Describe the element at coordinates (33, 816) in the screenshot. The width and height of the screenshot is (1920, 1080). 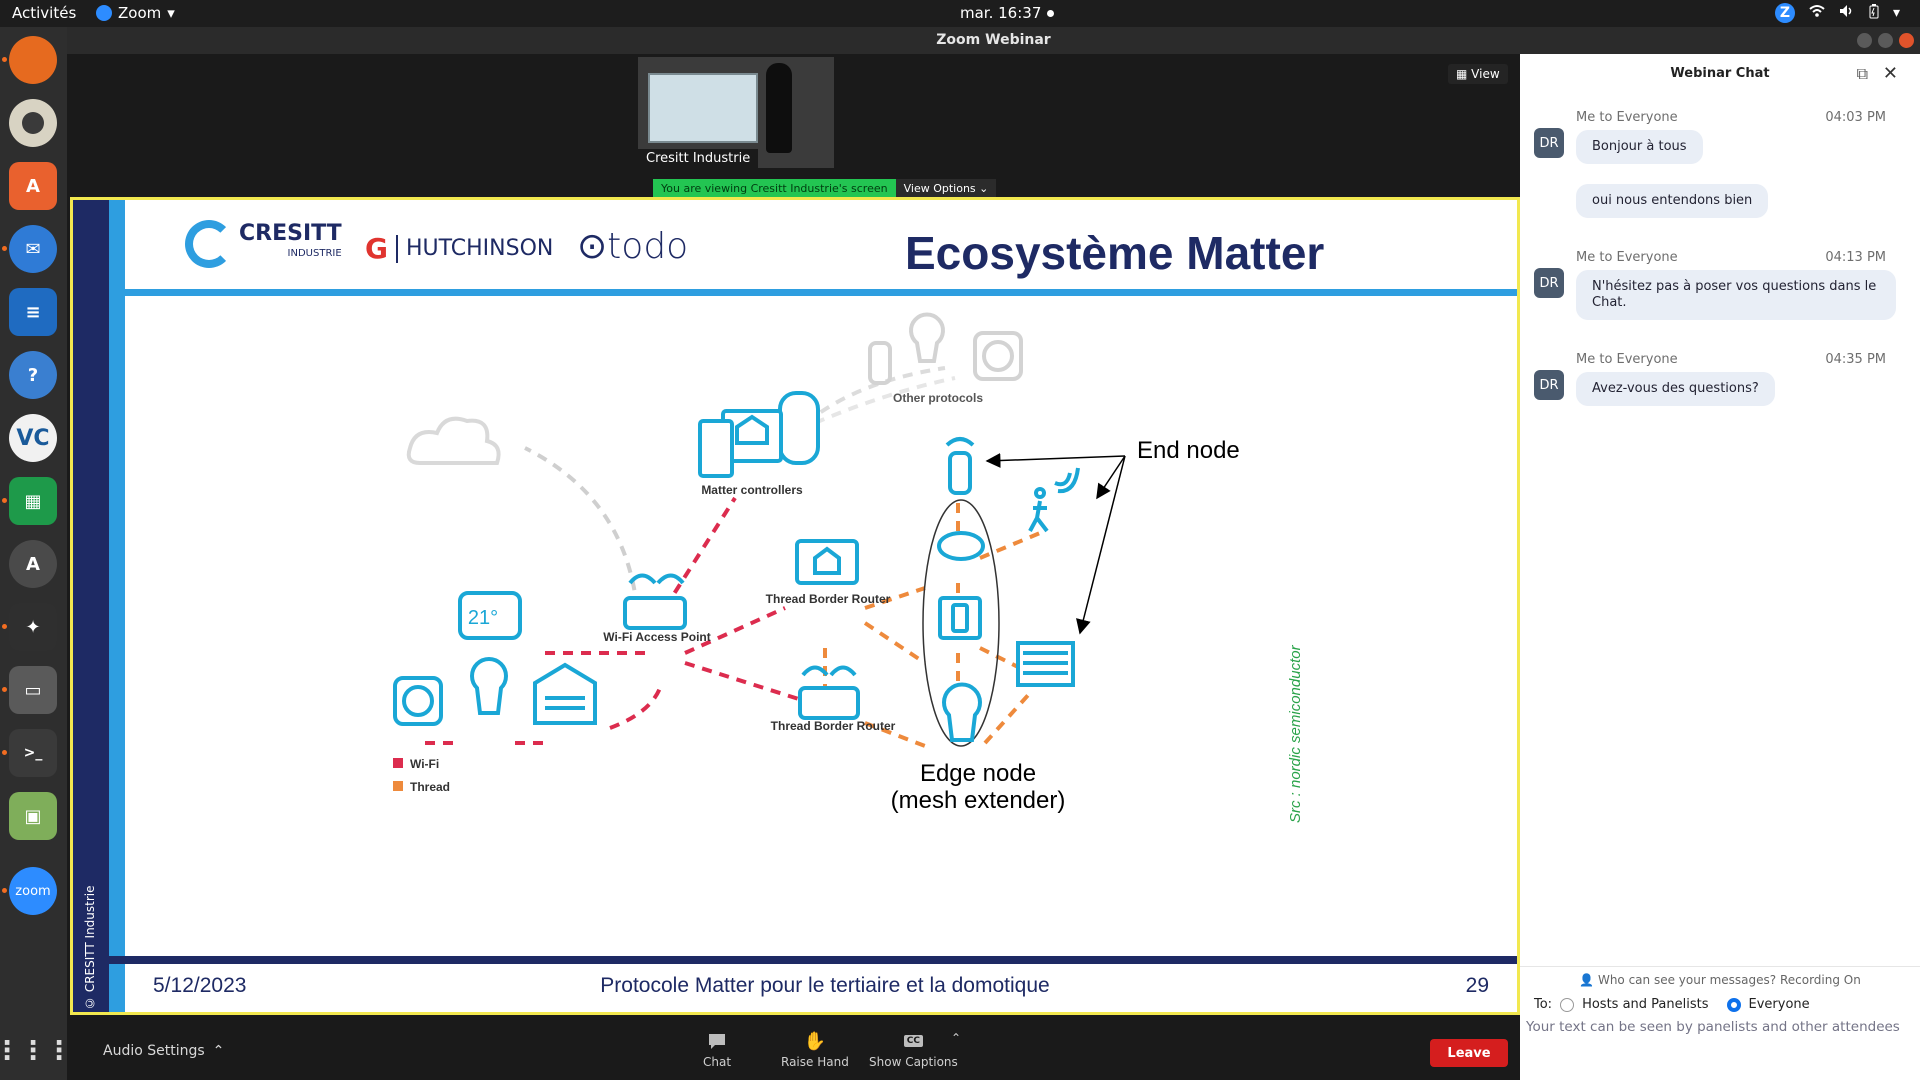
I see `image-viewer-icon: ▣` at that location.